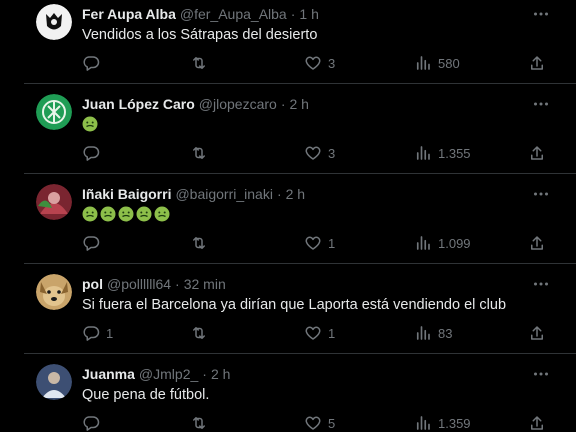 The width and height of the screenshot is (576, 432). I want to click on views-count: 1.359, so click(454, 423).